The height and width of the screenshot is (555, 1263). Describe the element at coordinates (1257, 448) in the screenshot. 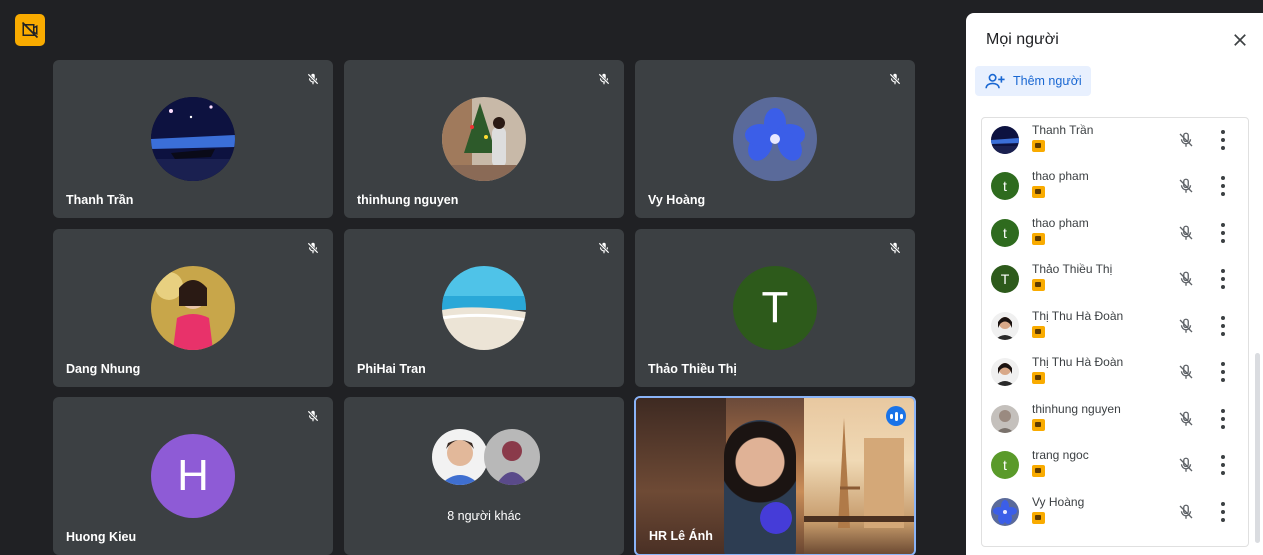

I see `scrollbar` at that location.